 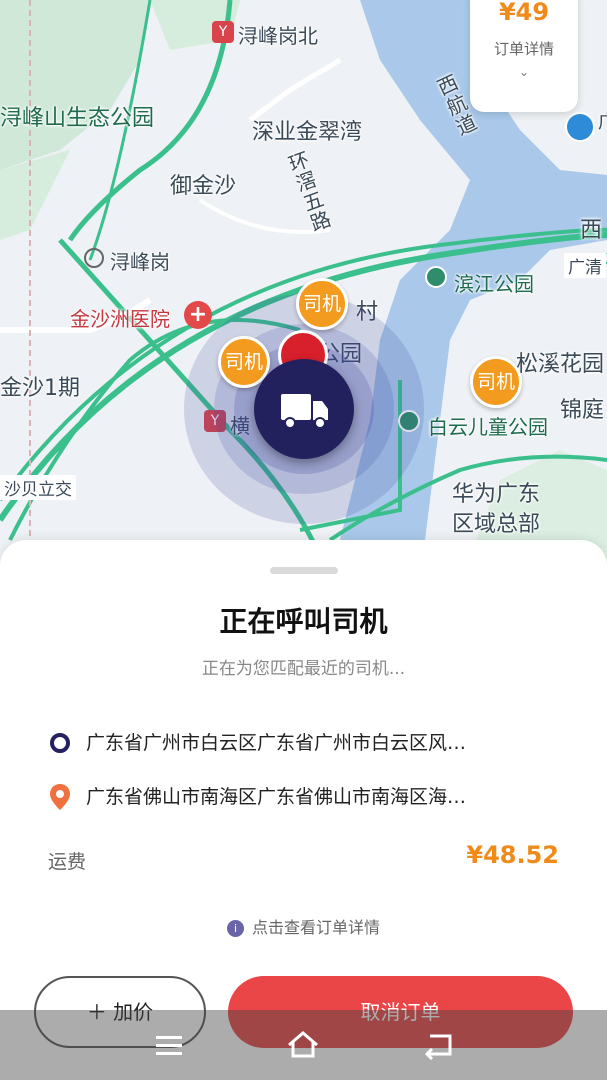 I want to click on location-pin-icon, so click(x=60, y=797).